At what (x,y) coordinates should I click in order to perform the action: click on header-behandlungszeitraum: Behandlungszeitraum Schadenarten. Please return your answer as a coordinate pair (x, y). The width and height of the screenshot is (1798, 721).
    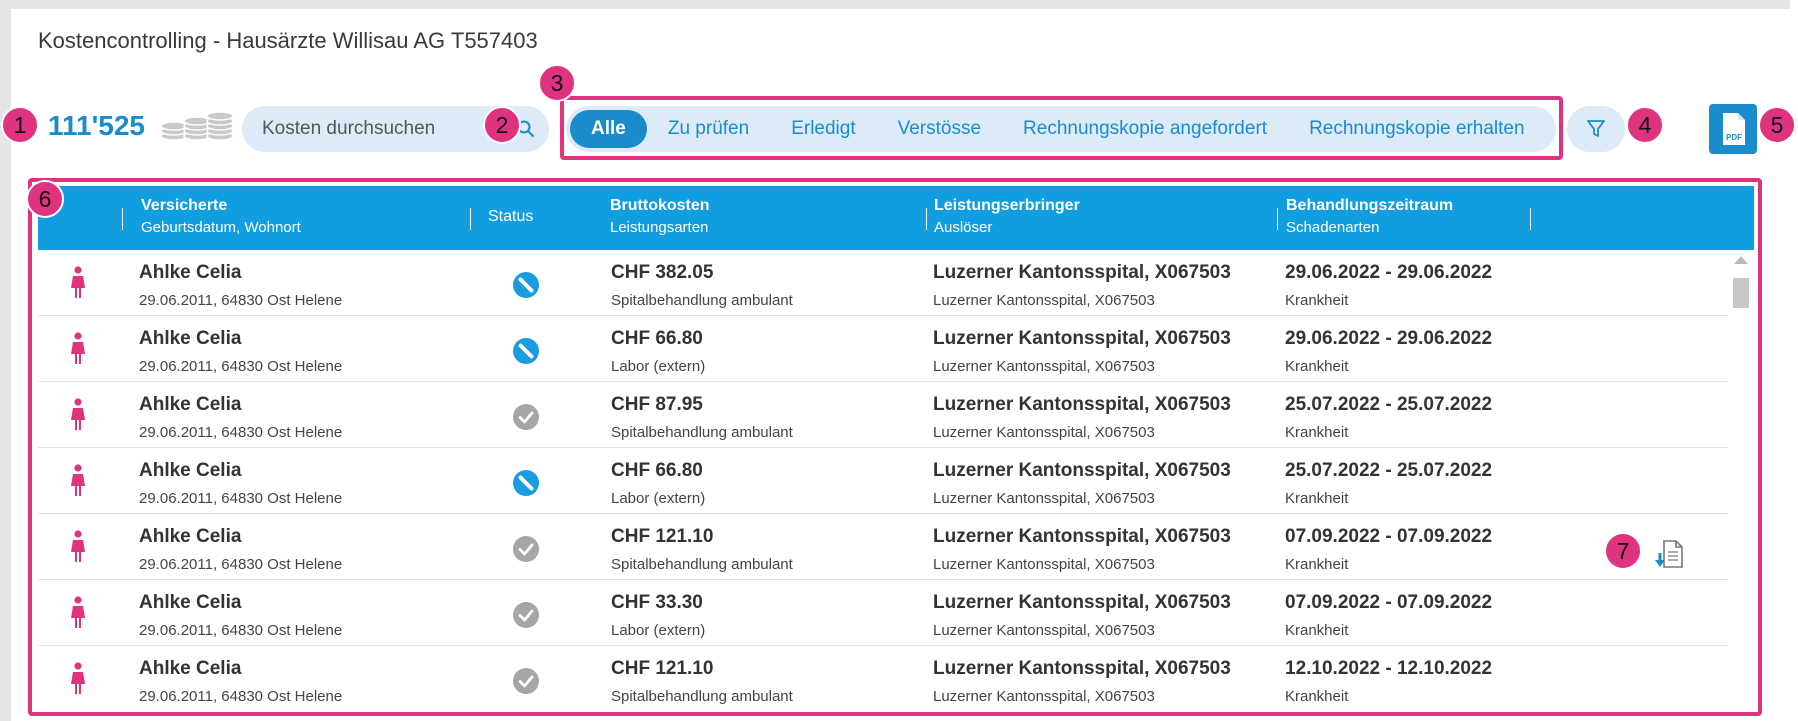
    Looking at the image, I should click on (1369, 216).